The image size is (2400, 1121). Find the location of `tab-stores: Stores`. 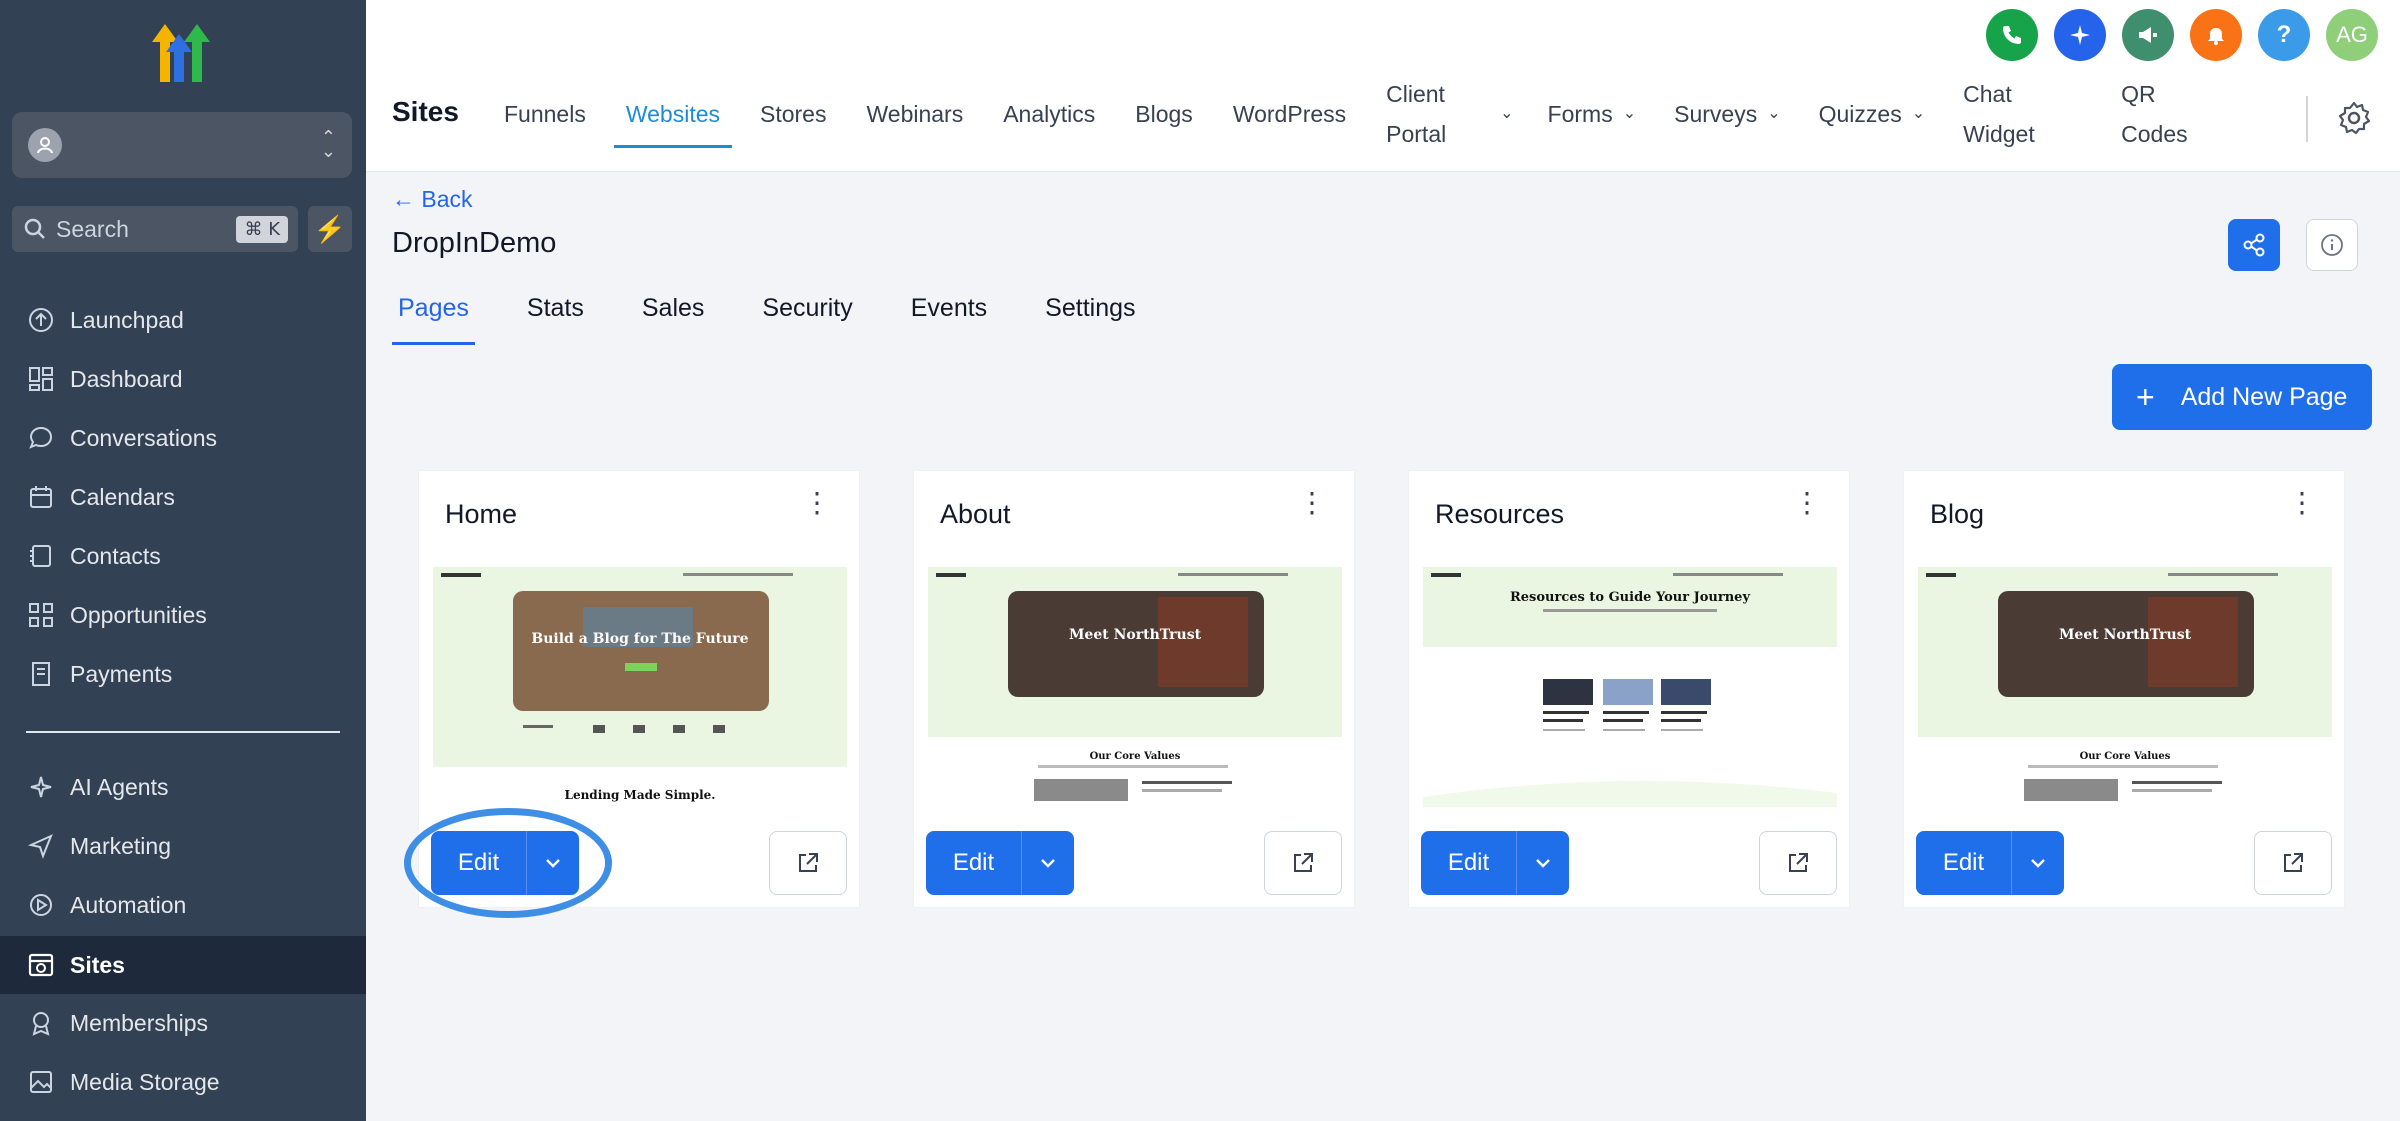

tab-stores: Stores is located at coordinates (793, 114).